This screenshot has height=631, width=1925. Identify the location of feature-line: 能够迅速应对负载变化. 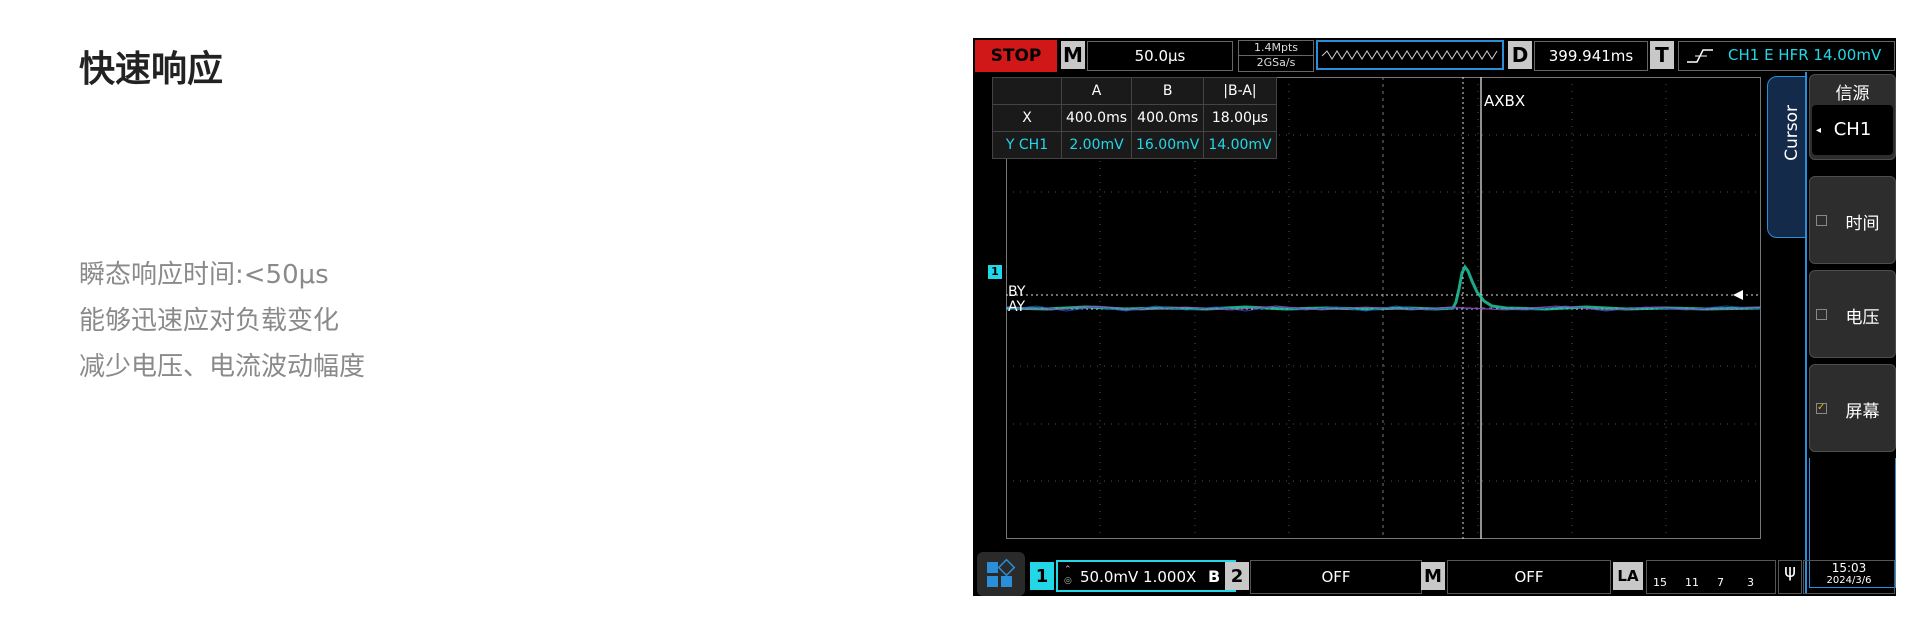
(209, 321).